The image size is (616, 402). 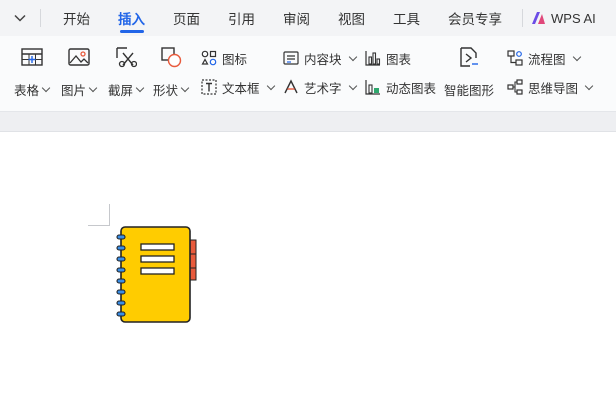 I want to click on picture-icon, so click(x=79, y=57).